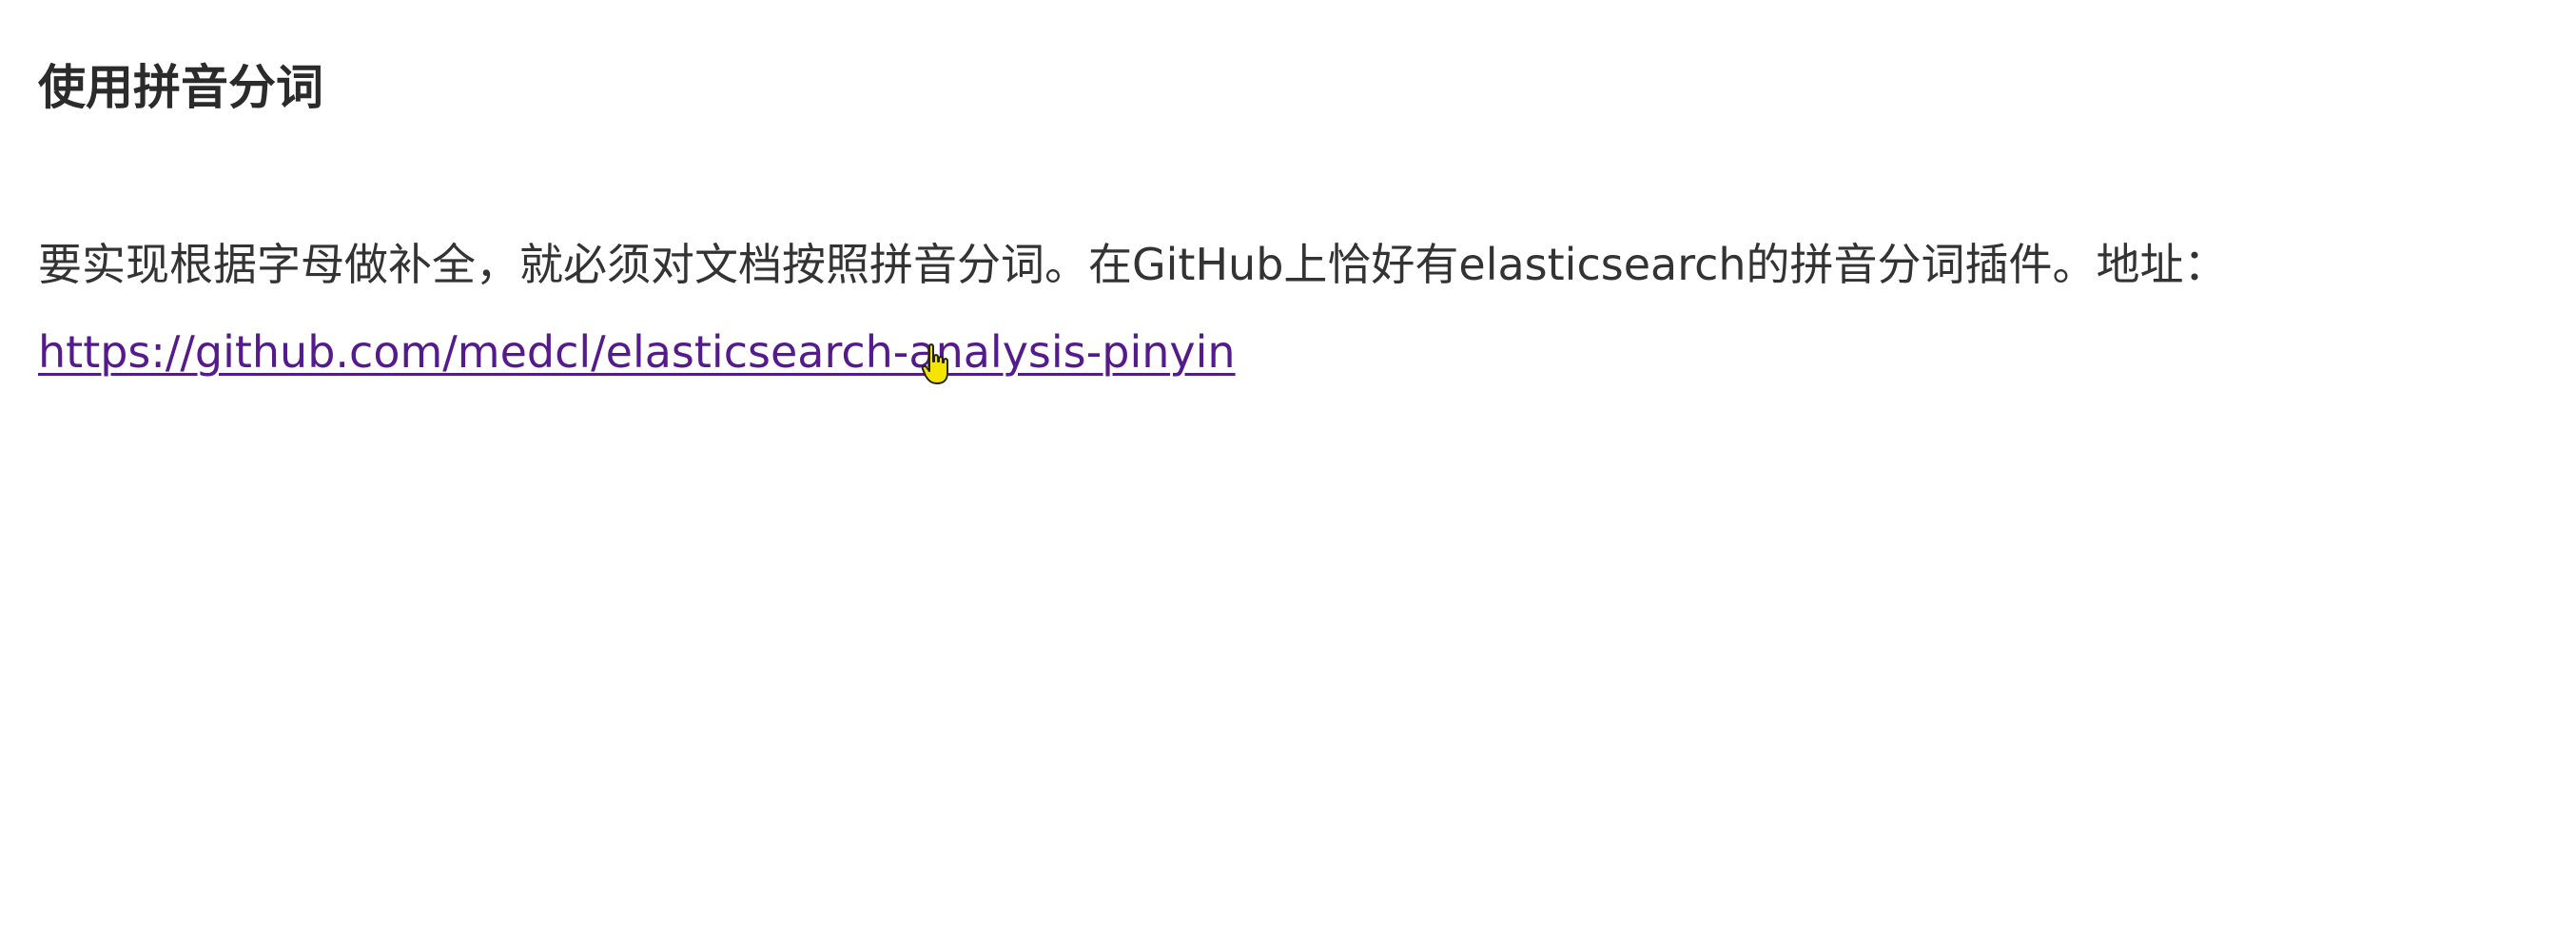  I want to click on section-heading: 使用拼音分词, so click(180, 87).